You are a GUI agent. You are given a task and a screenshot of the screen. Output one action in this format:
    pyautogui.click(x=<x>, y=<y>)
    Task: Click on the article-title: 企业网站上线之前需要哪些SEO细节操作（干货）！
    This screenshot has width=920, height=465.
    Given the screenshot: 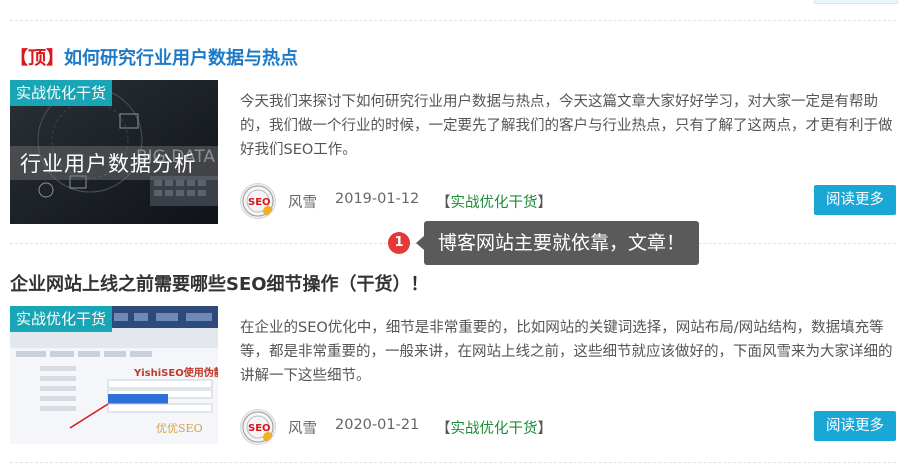 What is the action you would take?
    pyautogui.click(x=219, y=284)
    